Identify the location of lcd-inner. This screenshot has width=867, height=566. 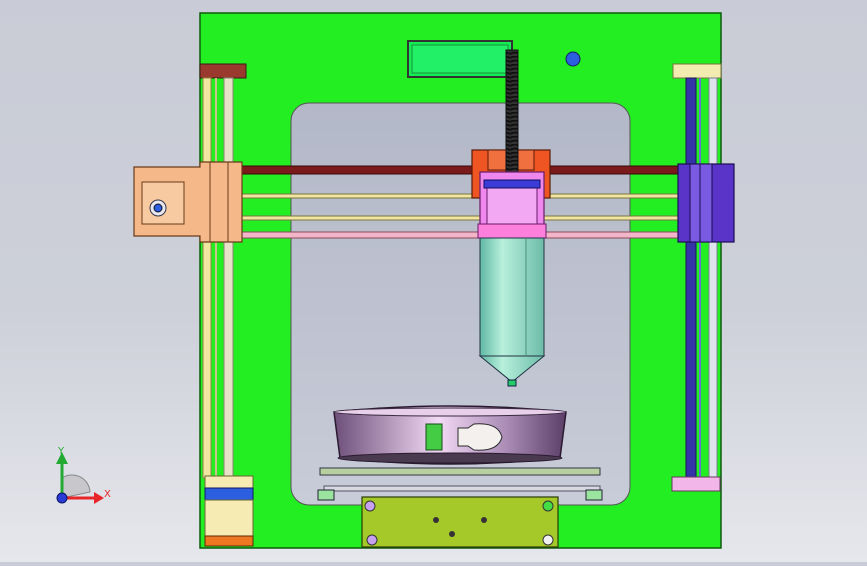
(460, 59).